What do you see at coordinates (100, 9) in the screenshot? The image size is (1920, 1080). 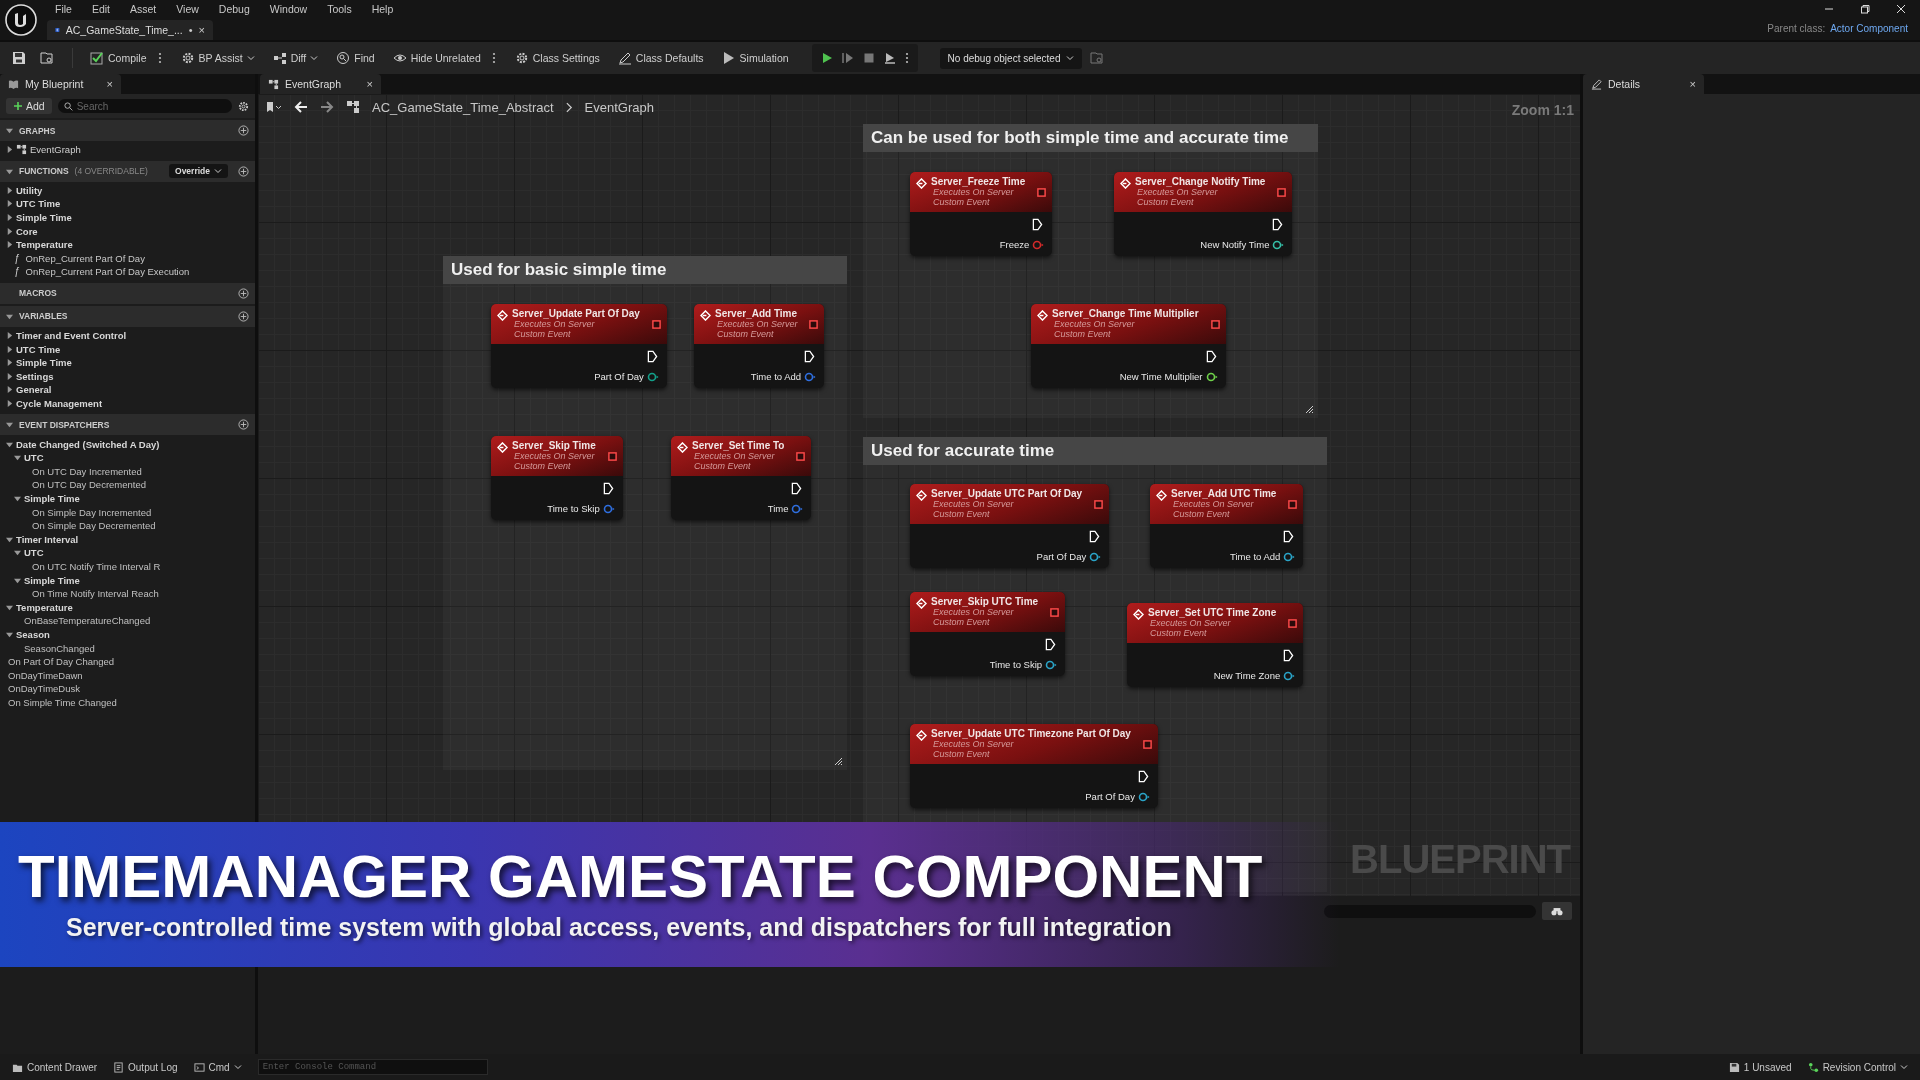 I see `menu-item: Edit` at bounding box center [100, 9].